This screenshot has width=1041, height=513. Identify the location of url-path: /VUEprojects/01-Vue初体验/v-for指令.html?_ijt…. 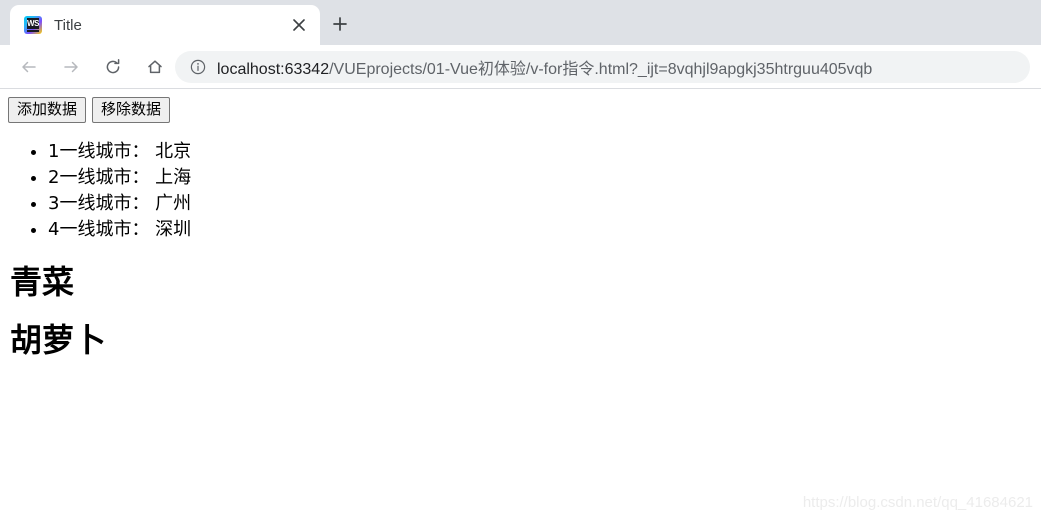
(601, 69).